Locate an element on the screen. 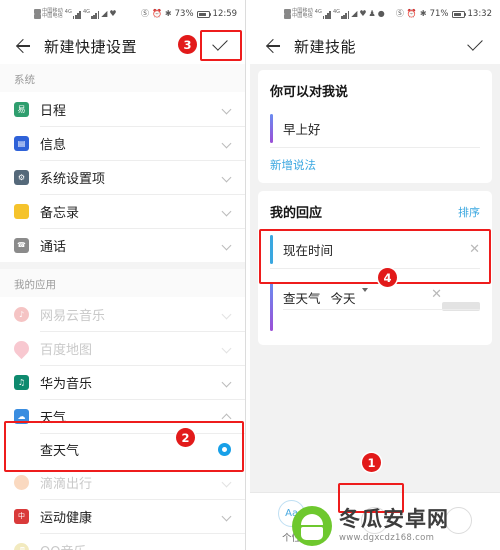 Image resolution: width=500 pixels, height=550 pixels. my-response-card: 我的回应 排序 现在时间 ✕ 查天气 今天 ✕ is located at coordinates (375, 268).